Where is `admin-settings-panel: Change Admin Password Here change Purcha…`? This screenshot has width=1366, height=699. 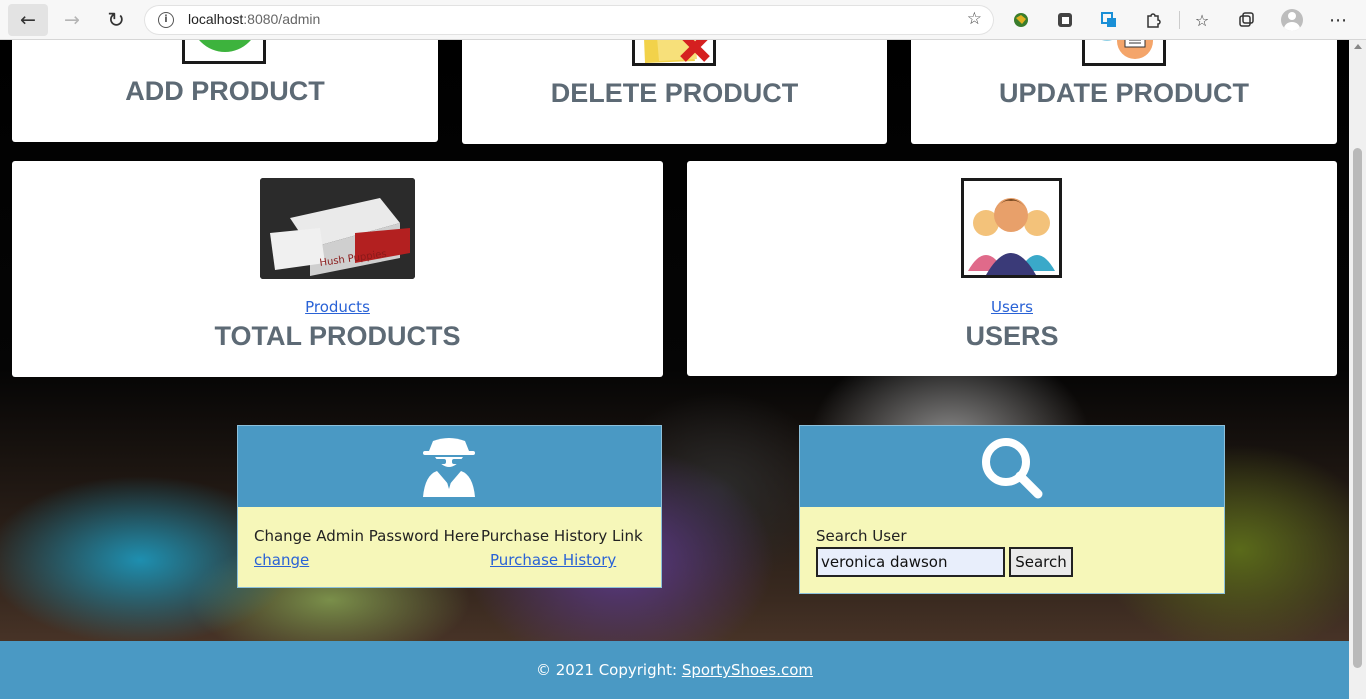
admin-settings-panel: Change Admin Password Here change Purcha… is located at coordinates (449, 506).